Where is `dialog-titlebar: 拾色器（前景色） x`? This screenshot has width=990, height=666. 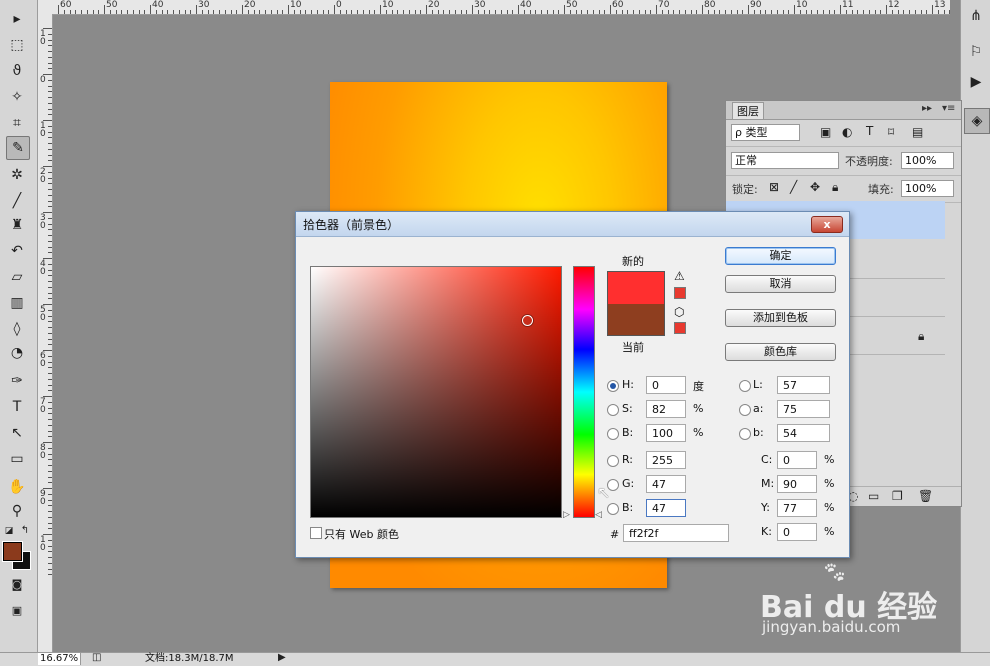
dialog-titlebar: 拾色器（前景色） x is located at coordinates (572, 224).